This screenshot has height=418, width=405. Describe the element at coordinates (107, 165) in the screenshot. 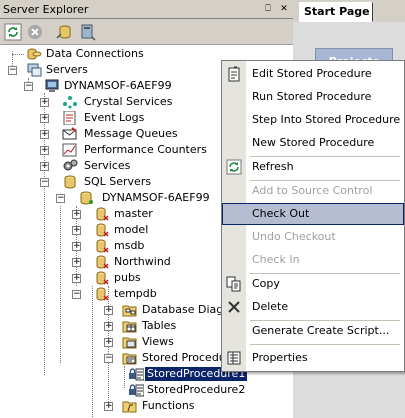

I see `tree-label: Services` at that location.